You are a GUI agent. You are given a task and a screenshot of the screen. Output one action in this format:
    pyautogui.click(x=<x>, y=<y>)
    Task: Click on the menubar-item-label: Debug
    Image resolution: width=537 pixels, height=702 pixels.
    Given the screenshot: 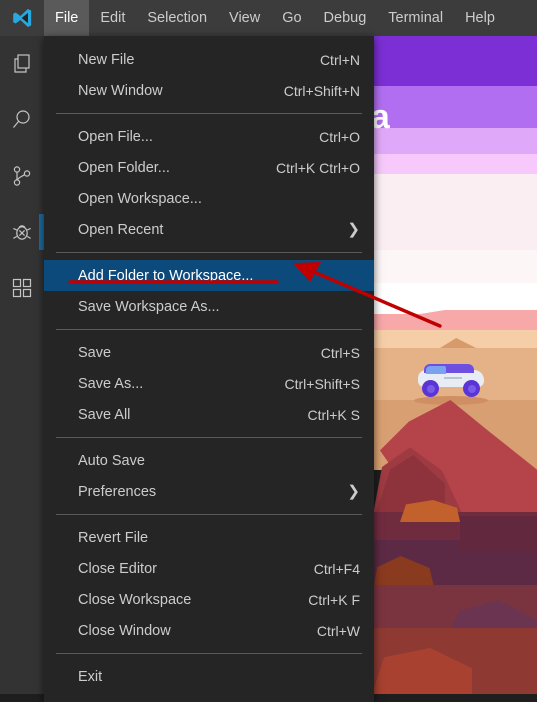 What is the action you would take?
    pyautogui.click(x=345, y=18)
    